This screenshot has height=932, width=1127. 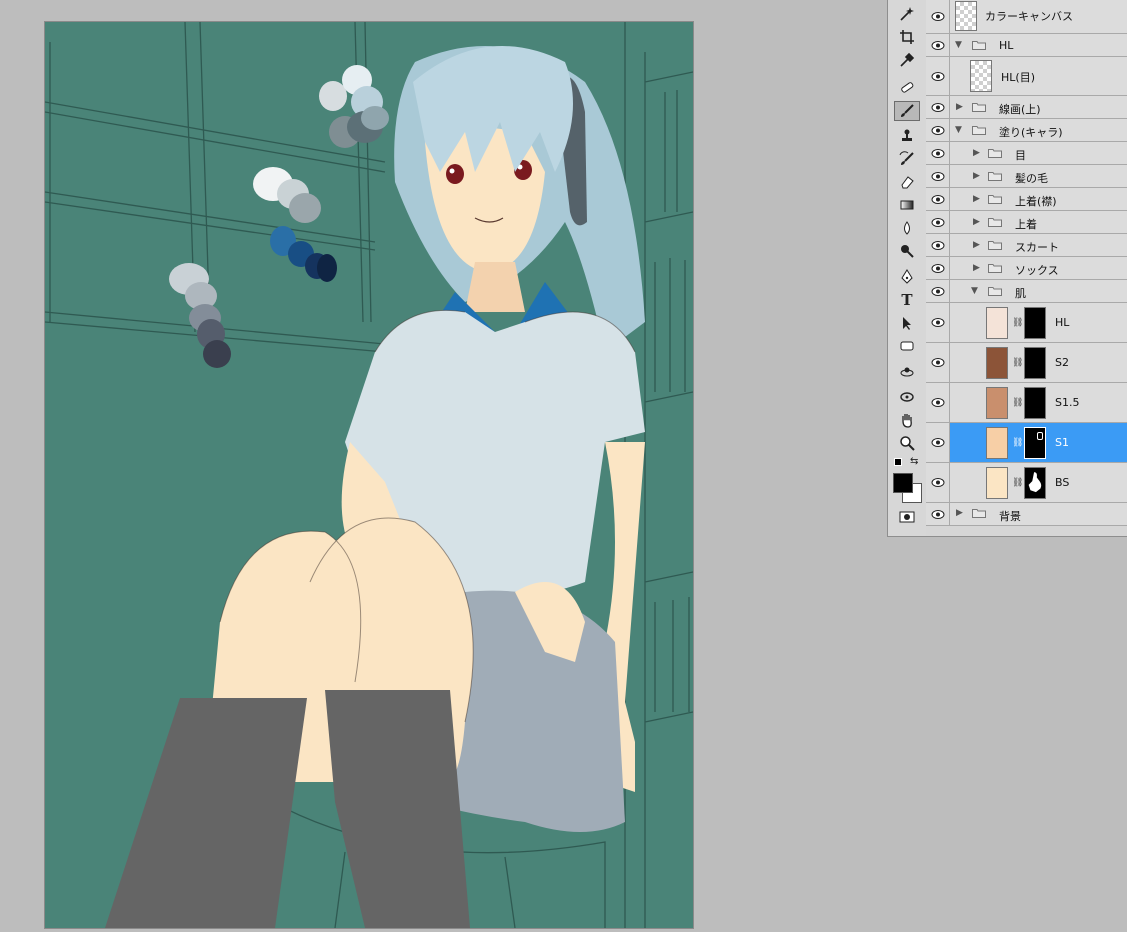 What do you see at coordinates (907, 60) in the screenshot?
I see `eyedropper-icon` at bounding box center [907, 60].